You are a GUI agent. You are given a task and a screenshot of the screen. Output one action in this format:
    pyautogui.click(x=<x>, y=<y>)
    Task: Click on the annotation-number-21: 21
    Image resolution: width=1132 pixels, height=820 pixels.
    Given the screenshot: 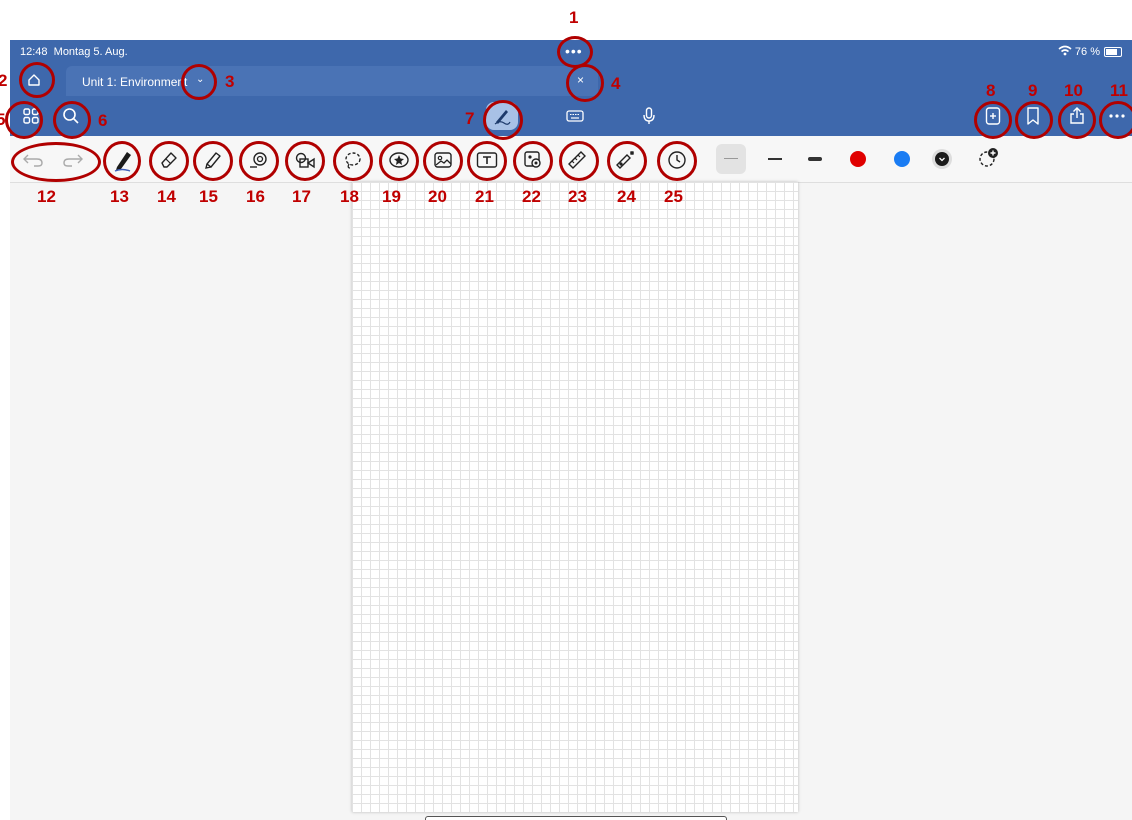 What is the action you would take?
    pyautogui.click(x=484, y=196)
    